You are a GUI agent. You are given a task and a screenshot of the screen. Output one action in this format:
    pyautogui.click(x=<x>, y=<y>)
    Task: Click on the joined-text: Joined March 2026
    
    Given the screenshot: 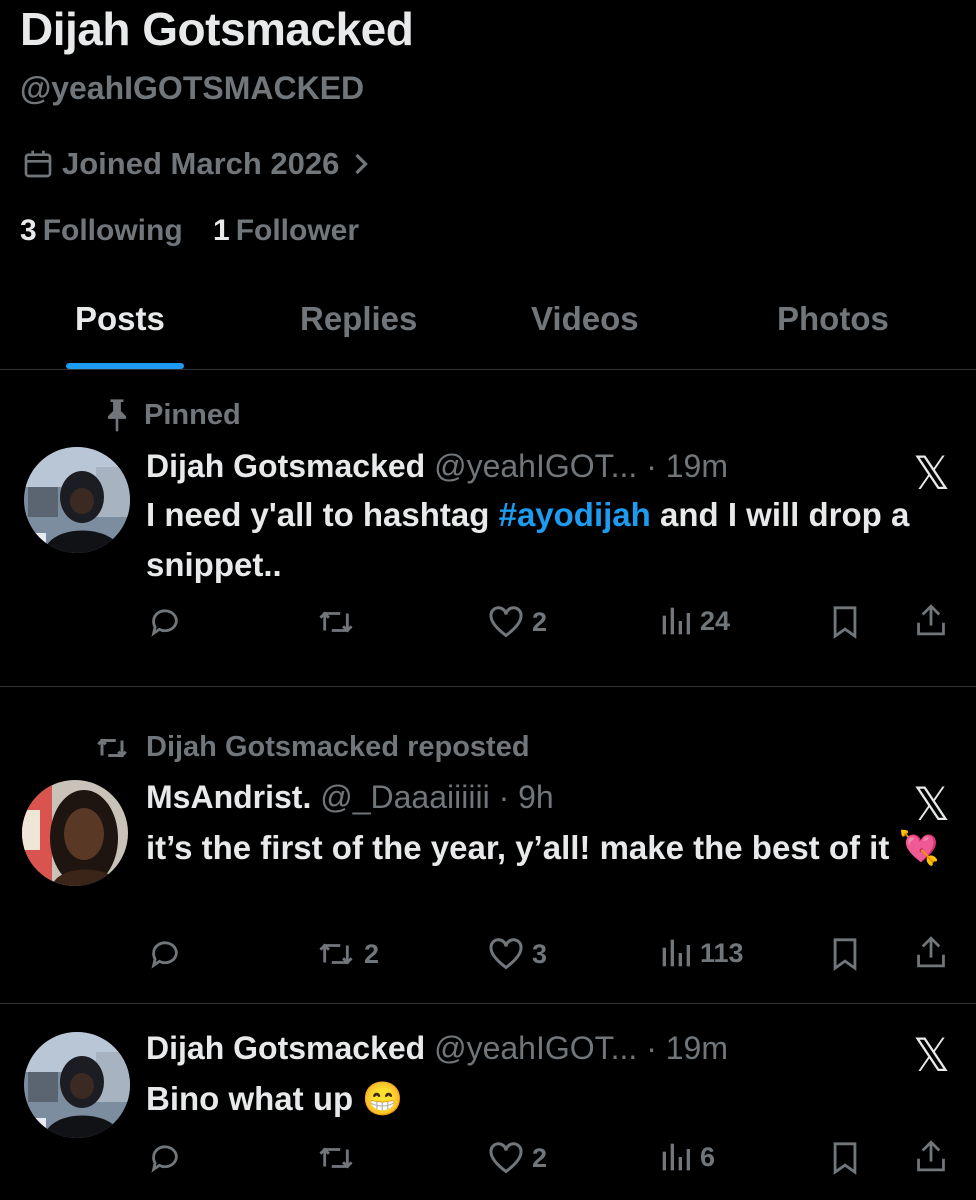 What is the action you would take?
    pyautogui.click(x=201, y=163)
    